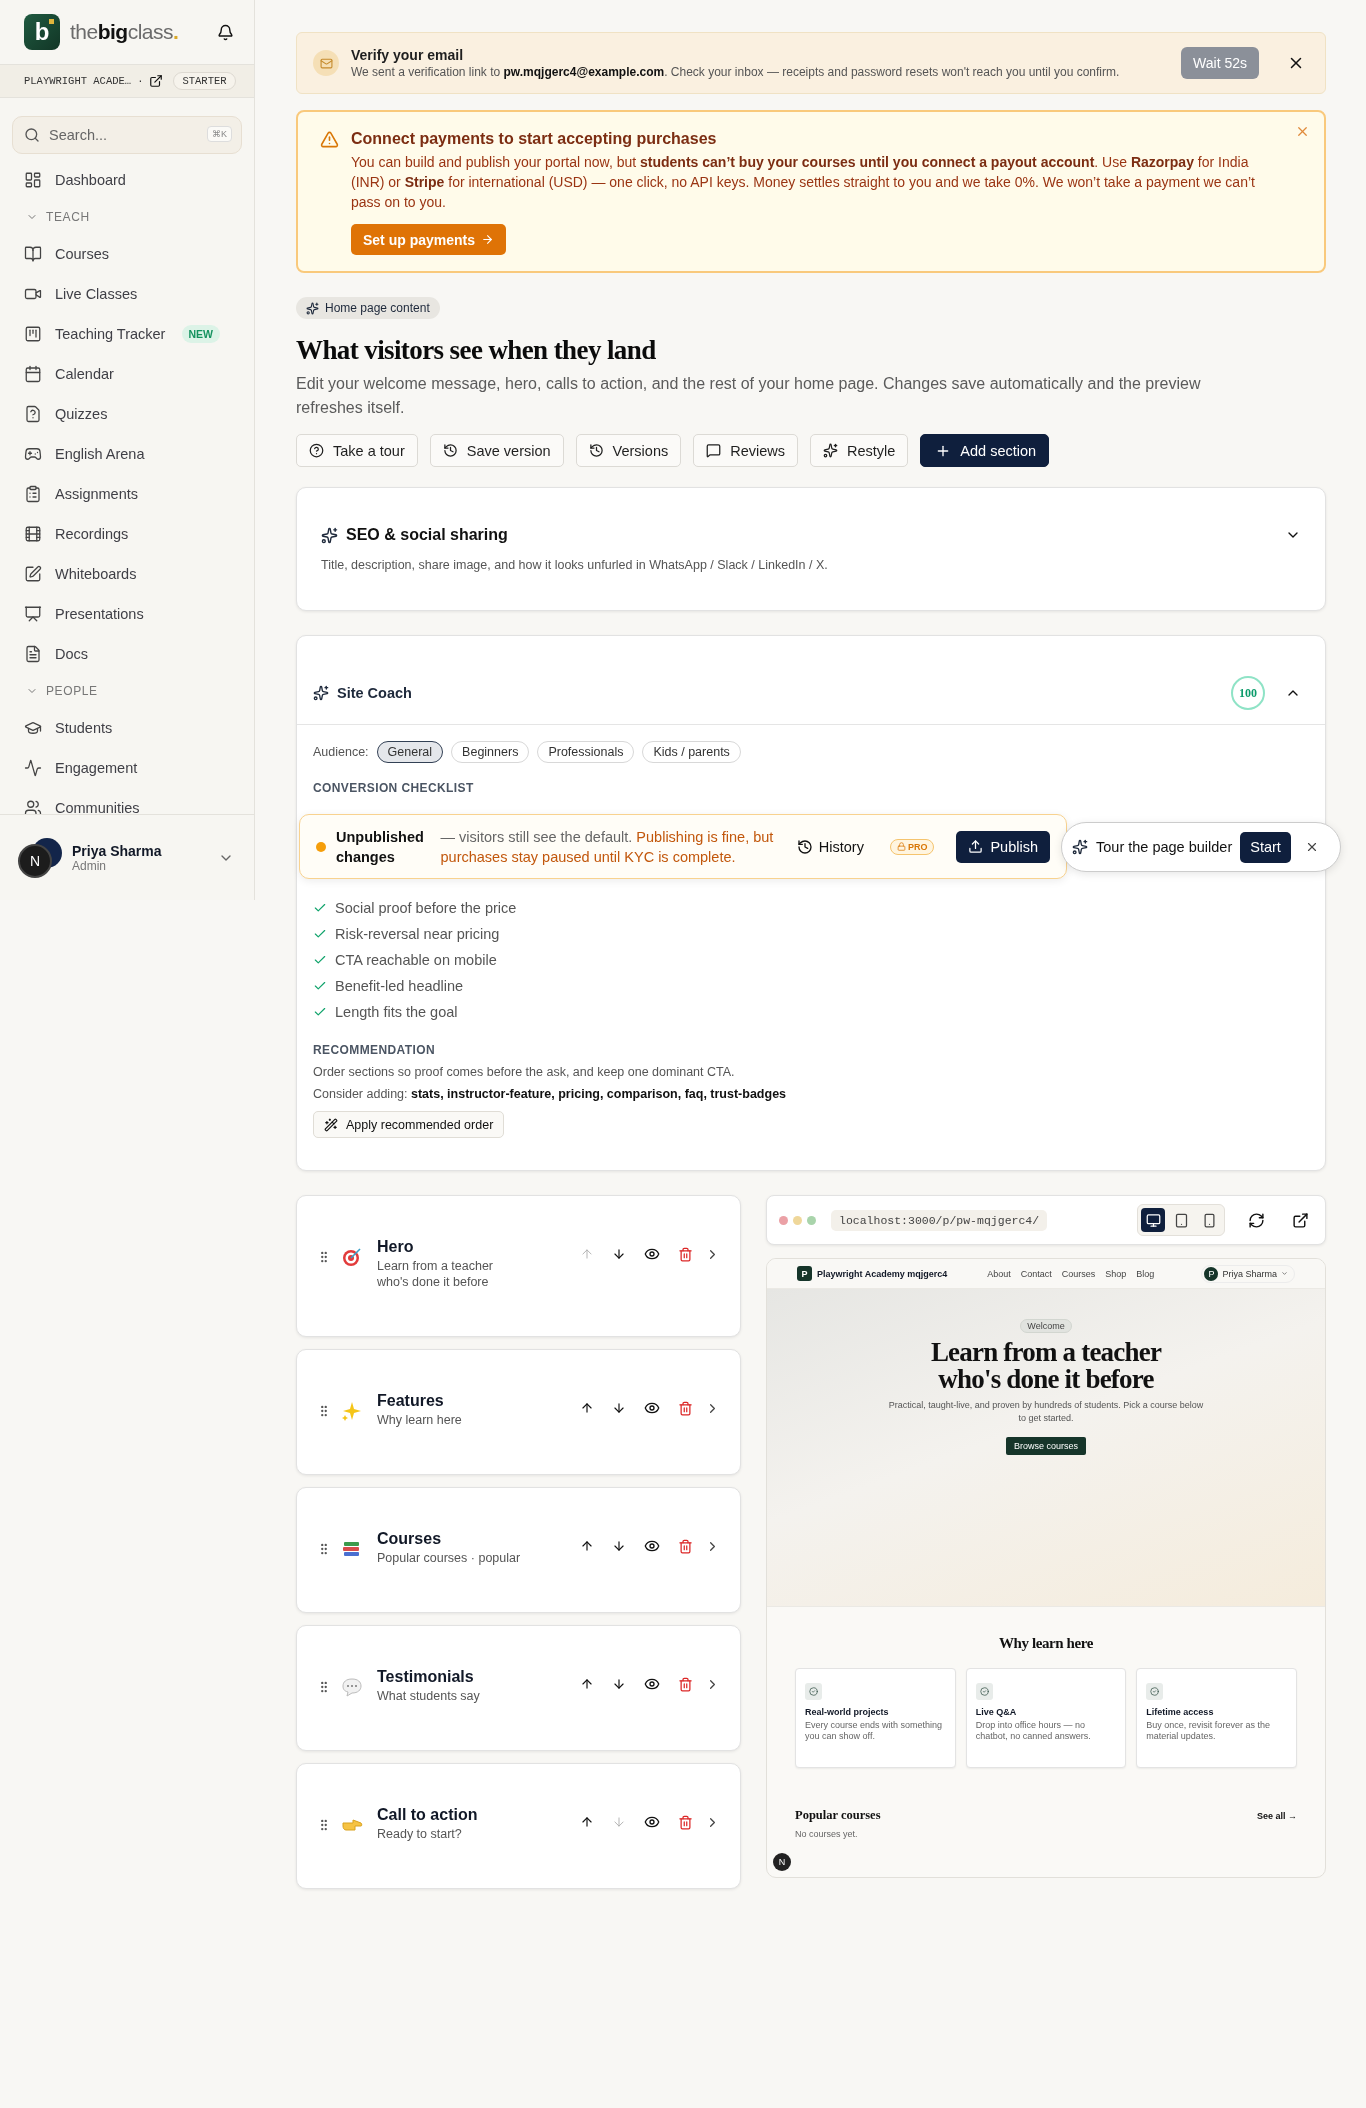 This screenshot has height=2108, width=1366. Describe the element at coordinates (127, 454) in the screenshot. I see `nav-item: English Arena` at that location.